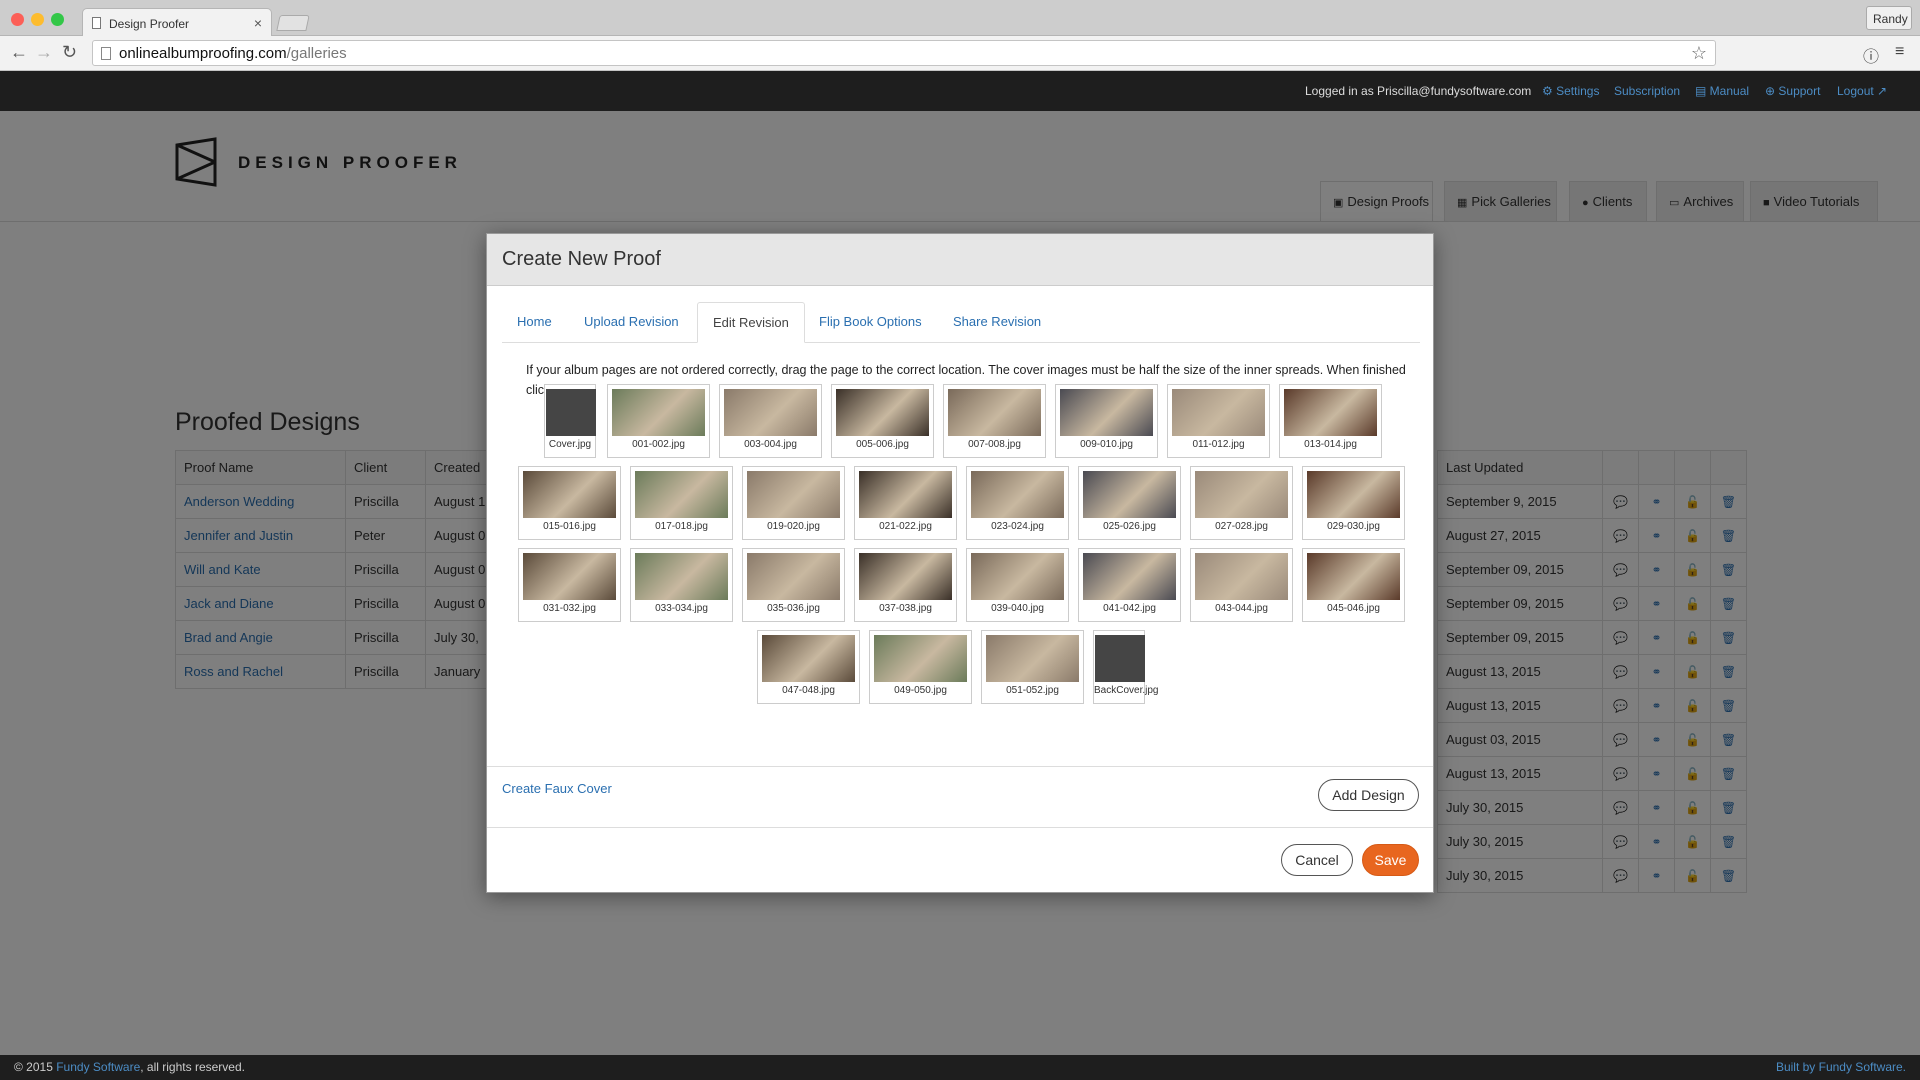  I want to click on page-thumbnail: BackCover.jpg, so click(1126, 667).